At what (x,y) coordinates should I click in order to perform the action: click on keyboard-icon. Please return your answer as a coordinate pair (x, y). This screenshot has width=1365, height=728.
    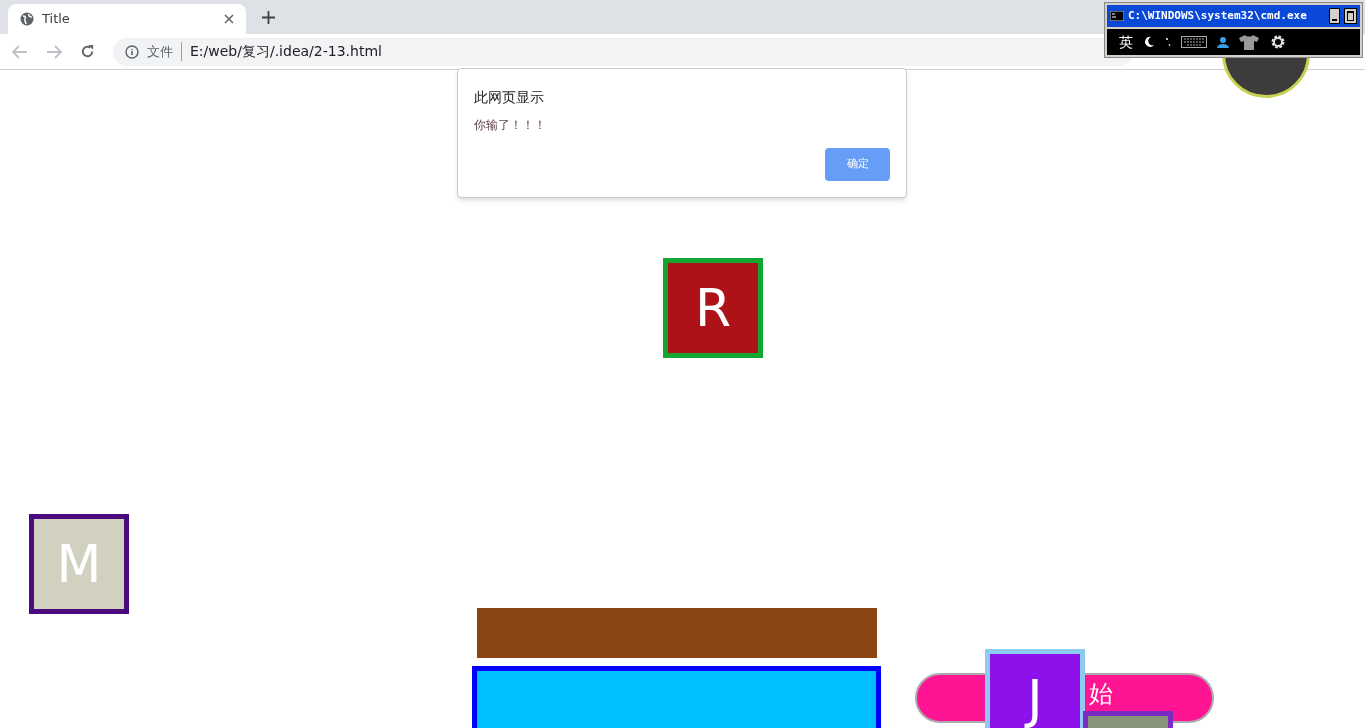
    Looking at the image, I should click on (1194, 42).